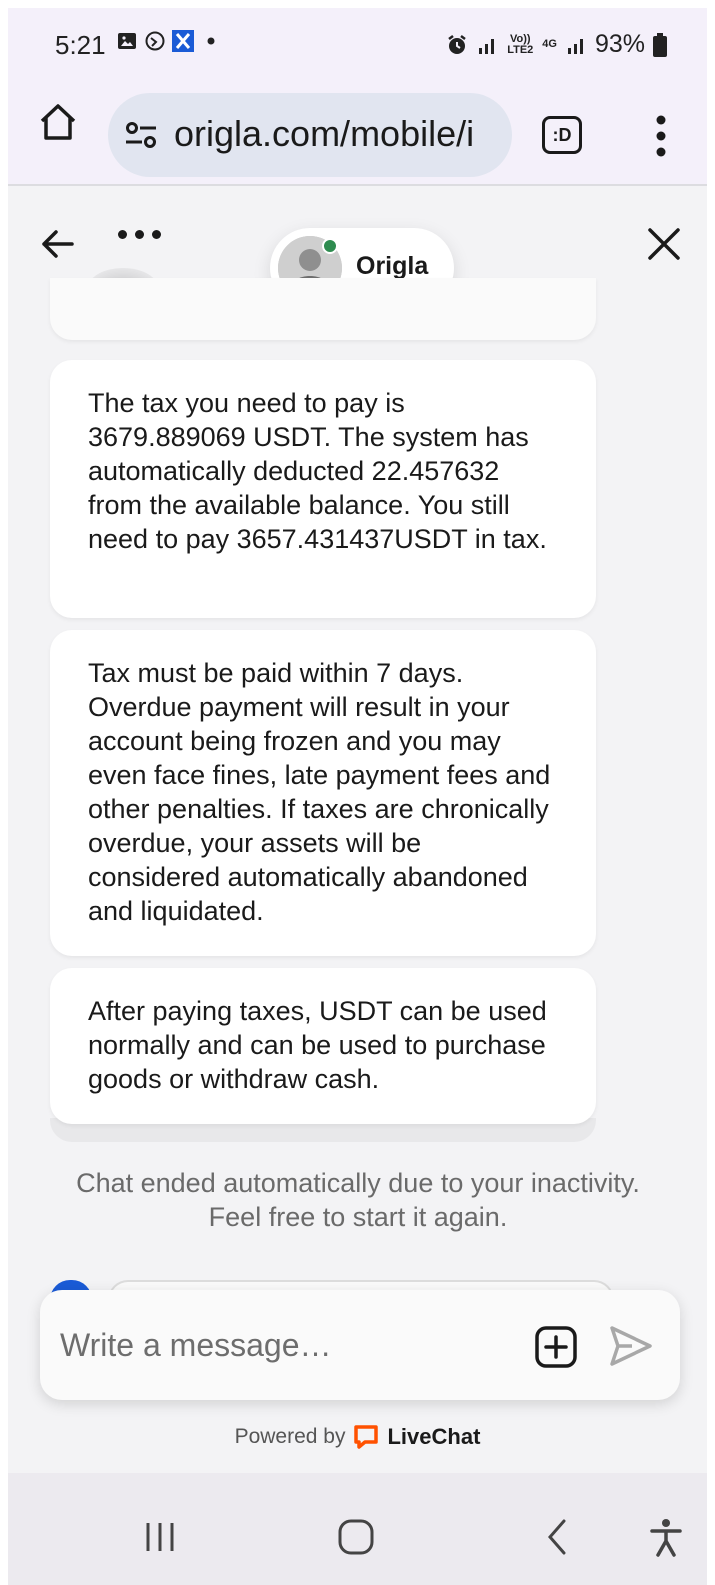  I want to click on back-arrow-icon, so click(58, 244).